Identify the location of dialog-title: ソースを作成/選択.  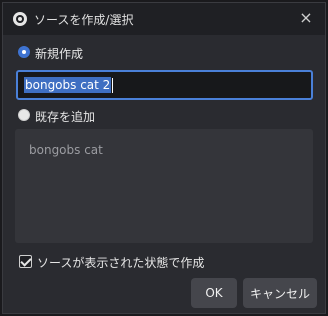
(84, 20).